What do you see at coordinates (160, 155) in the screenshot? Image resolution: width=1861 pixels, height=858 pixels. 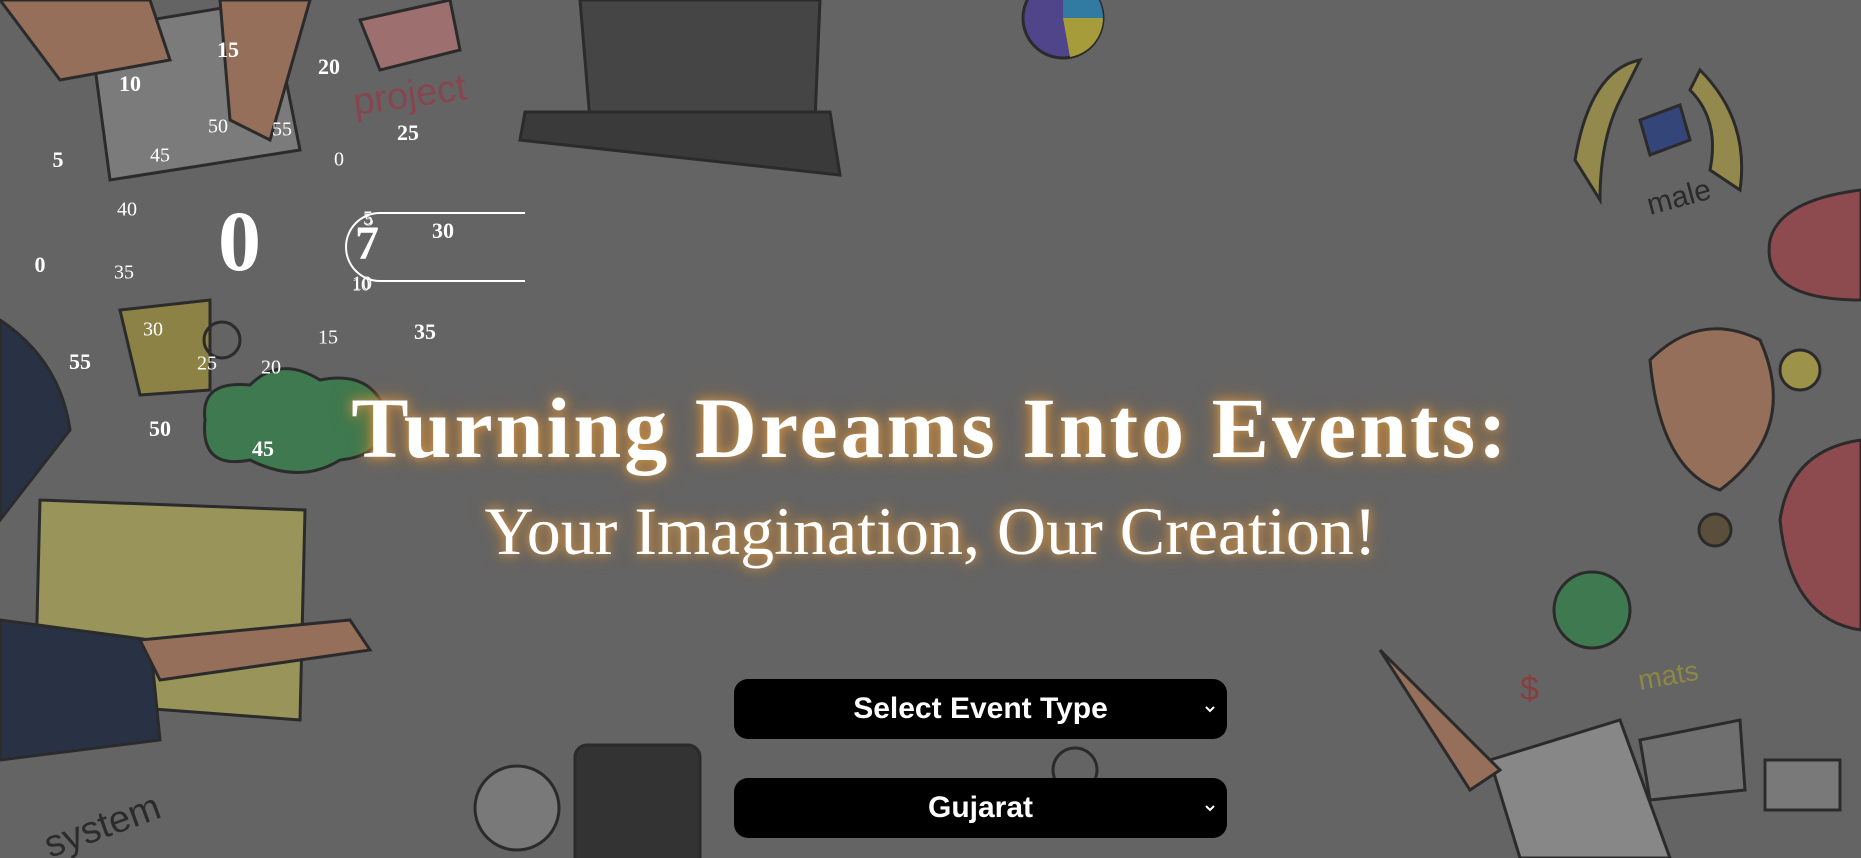 I see `clock-tick: 45` at bounding box center [160, 155].